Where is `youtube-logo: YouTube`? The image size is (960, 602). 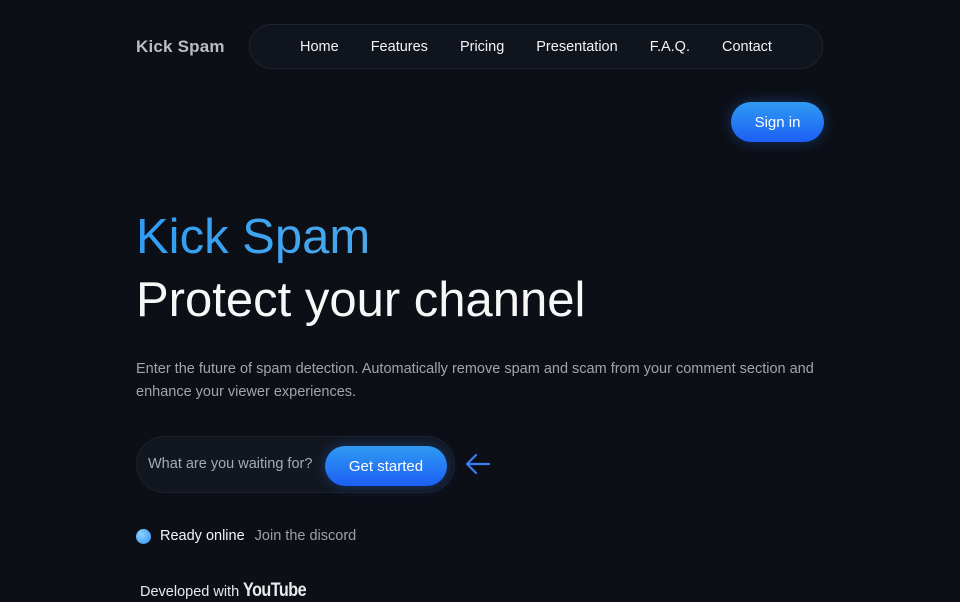 youtube-logo: YouTube is located at coordinates (275, 590).